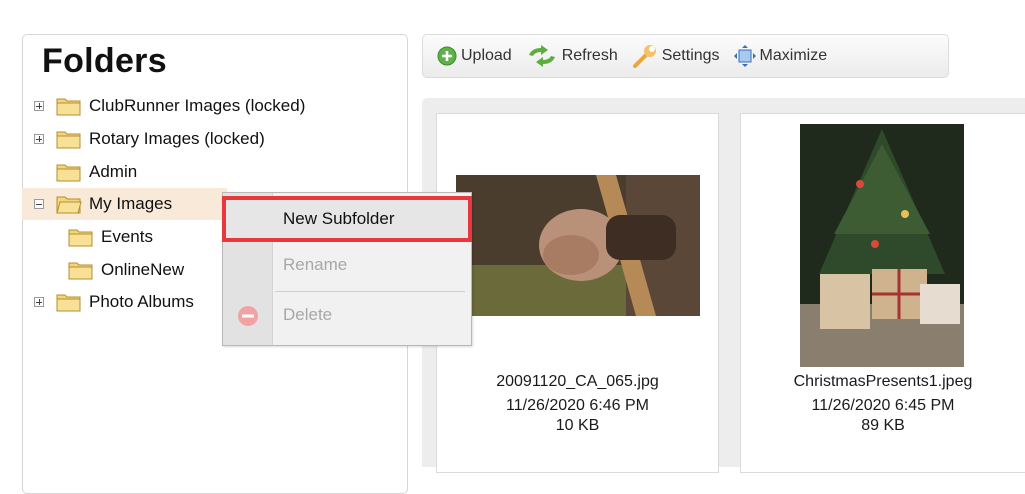 The height and width of the screenshot is (494, 1025). I want to click on menu-item-rename: Rename, so click(347, 265).